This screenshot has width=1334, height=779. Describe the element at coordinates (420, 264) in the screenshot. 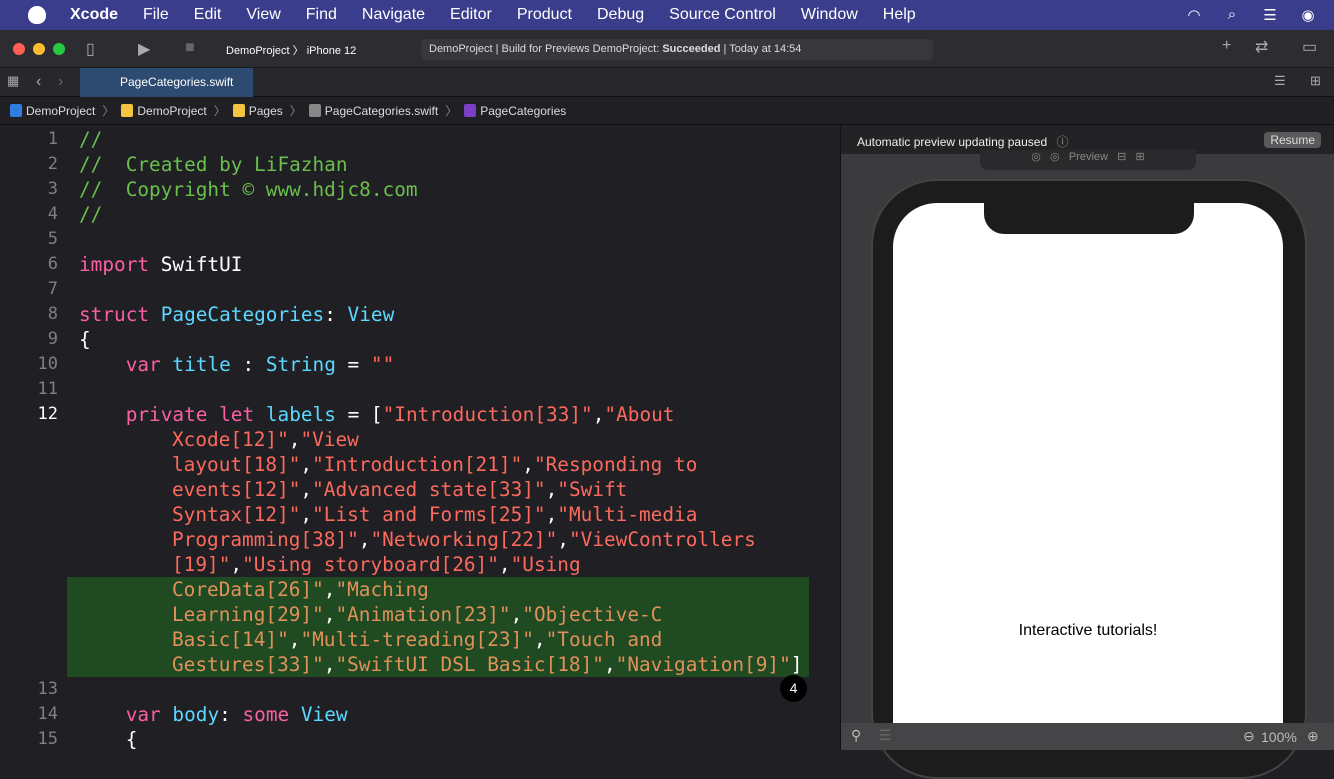

I see `code-line: 6 import SwiftUI` at that location.